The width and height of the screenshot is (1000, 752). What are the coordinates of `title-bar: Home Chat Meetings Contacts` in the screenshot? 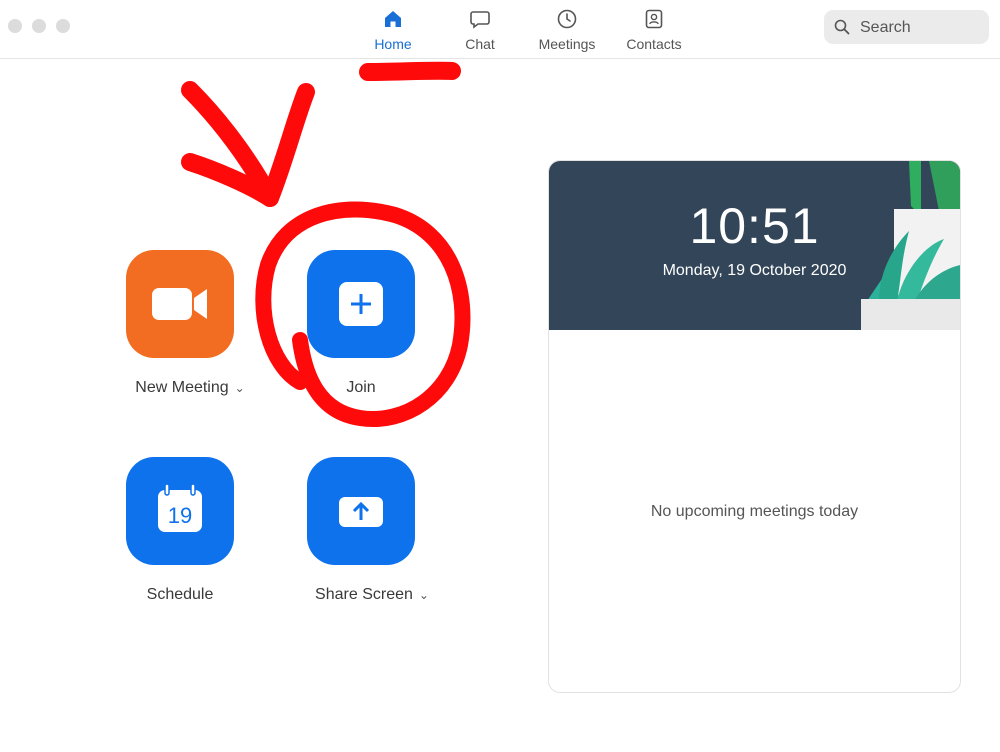 It's located at (500, 29).